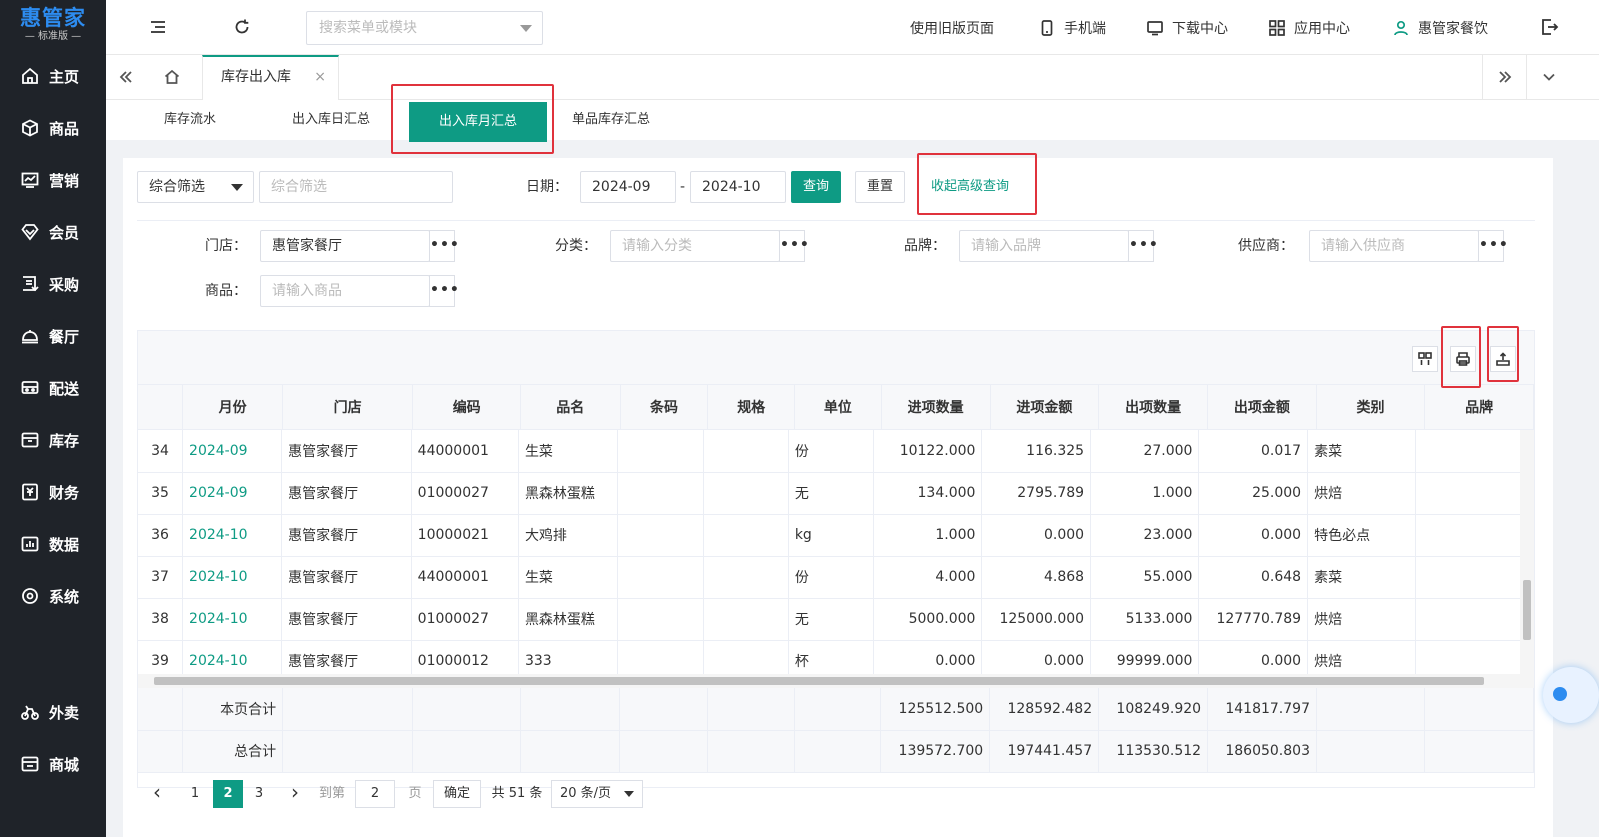 The height and width of the screenshot is (837, 1599). Describe the element at coordinates (1044, 246) in the screenshot. I see `brand-input: 请输入品牌` at that location.